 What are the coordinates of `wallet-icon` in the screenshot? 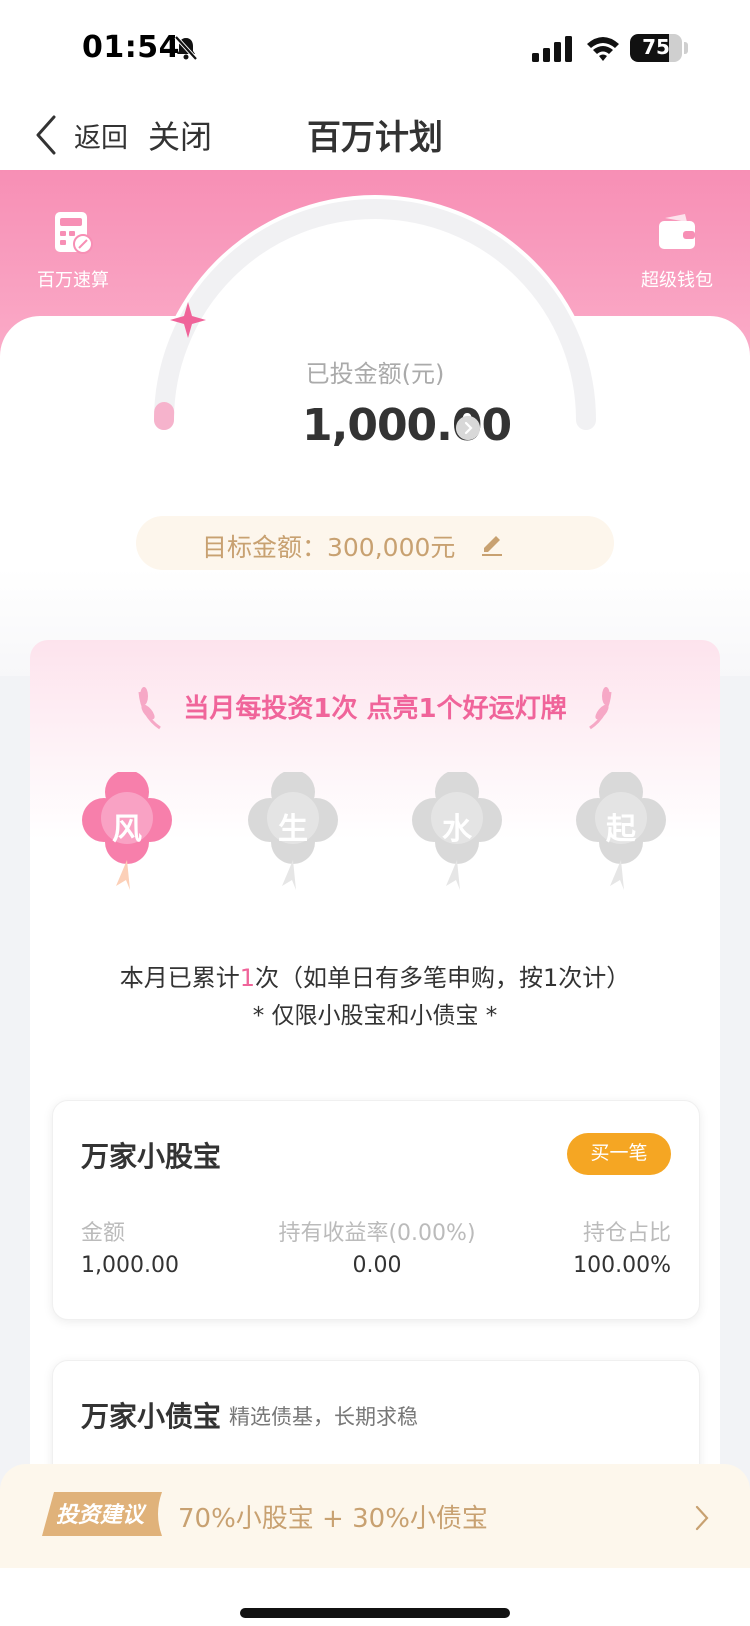 It's located at (677, 231).